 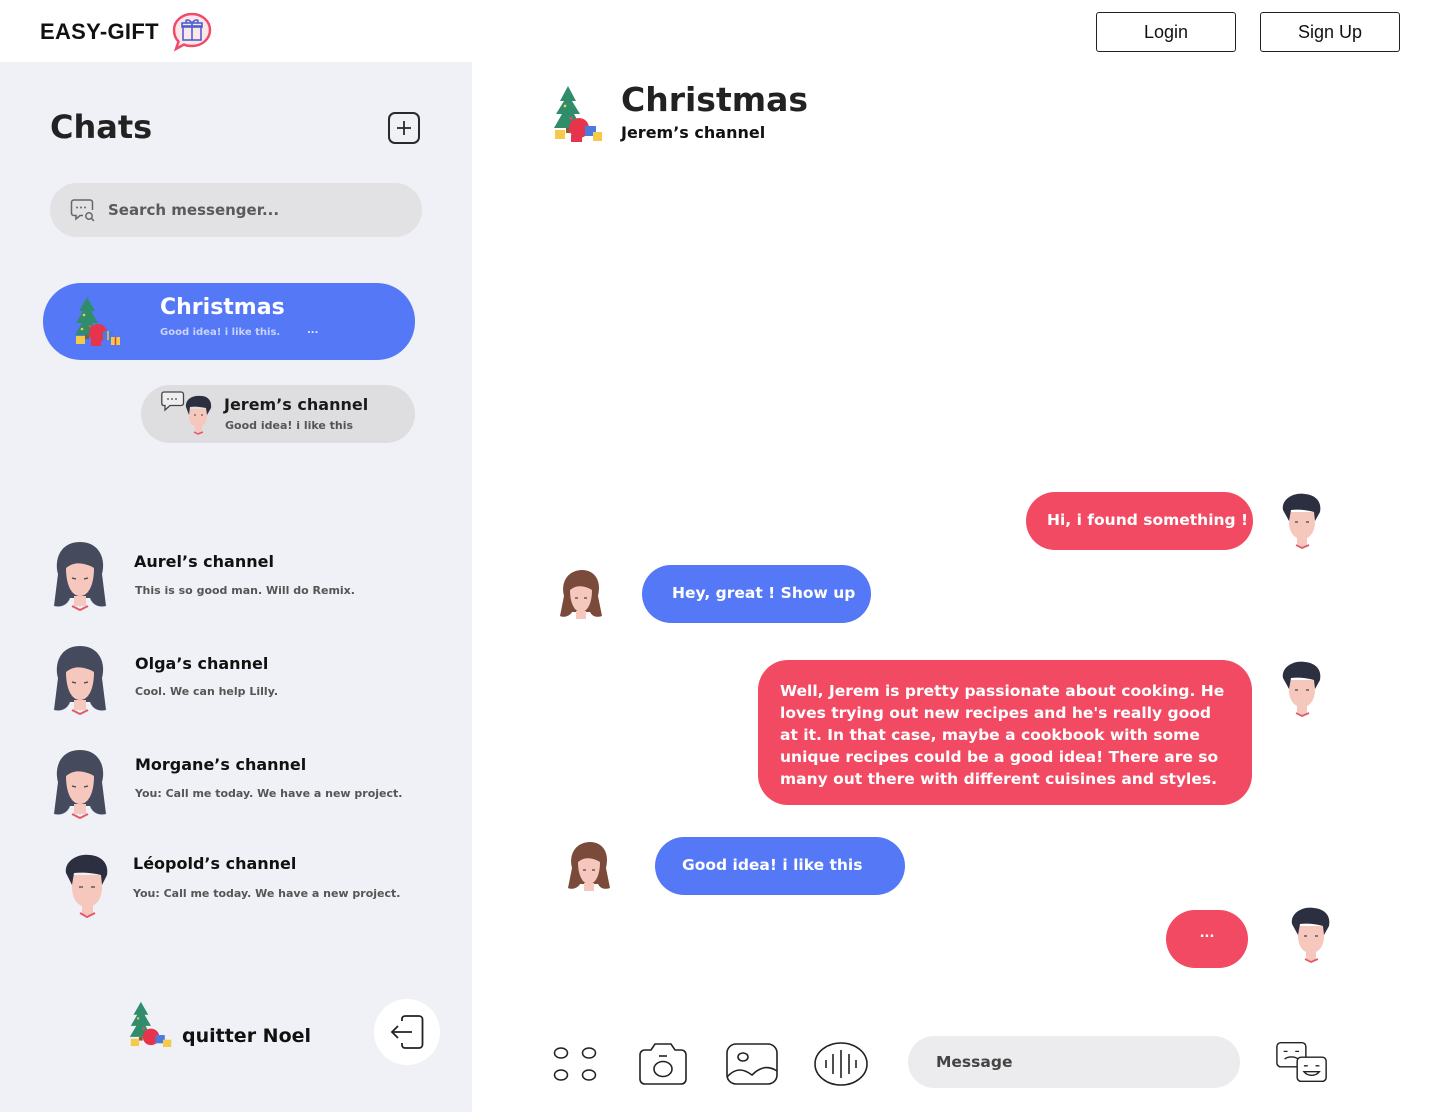 What do you see at coordinates (202, 663) in the screenshot?
I see `chat-name: Olga’s channel` at bounding box center [202, 663].